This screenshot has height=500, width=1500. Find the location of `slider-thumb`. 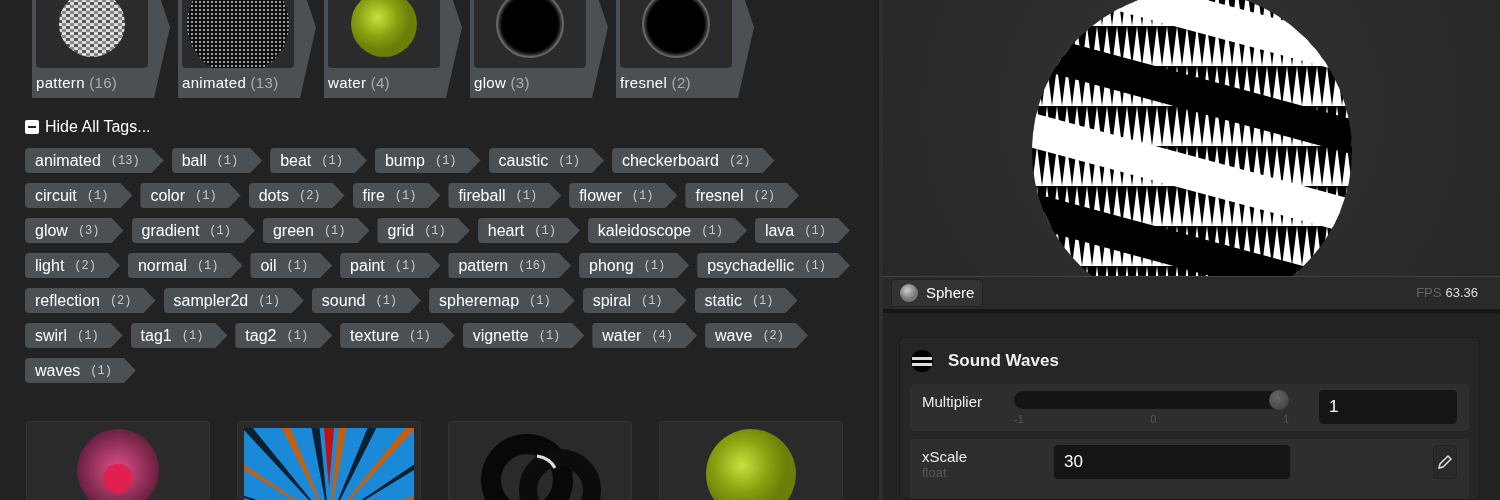

slider-thumb is located at coordinates (1279, 400).